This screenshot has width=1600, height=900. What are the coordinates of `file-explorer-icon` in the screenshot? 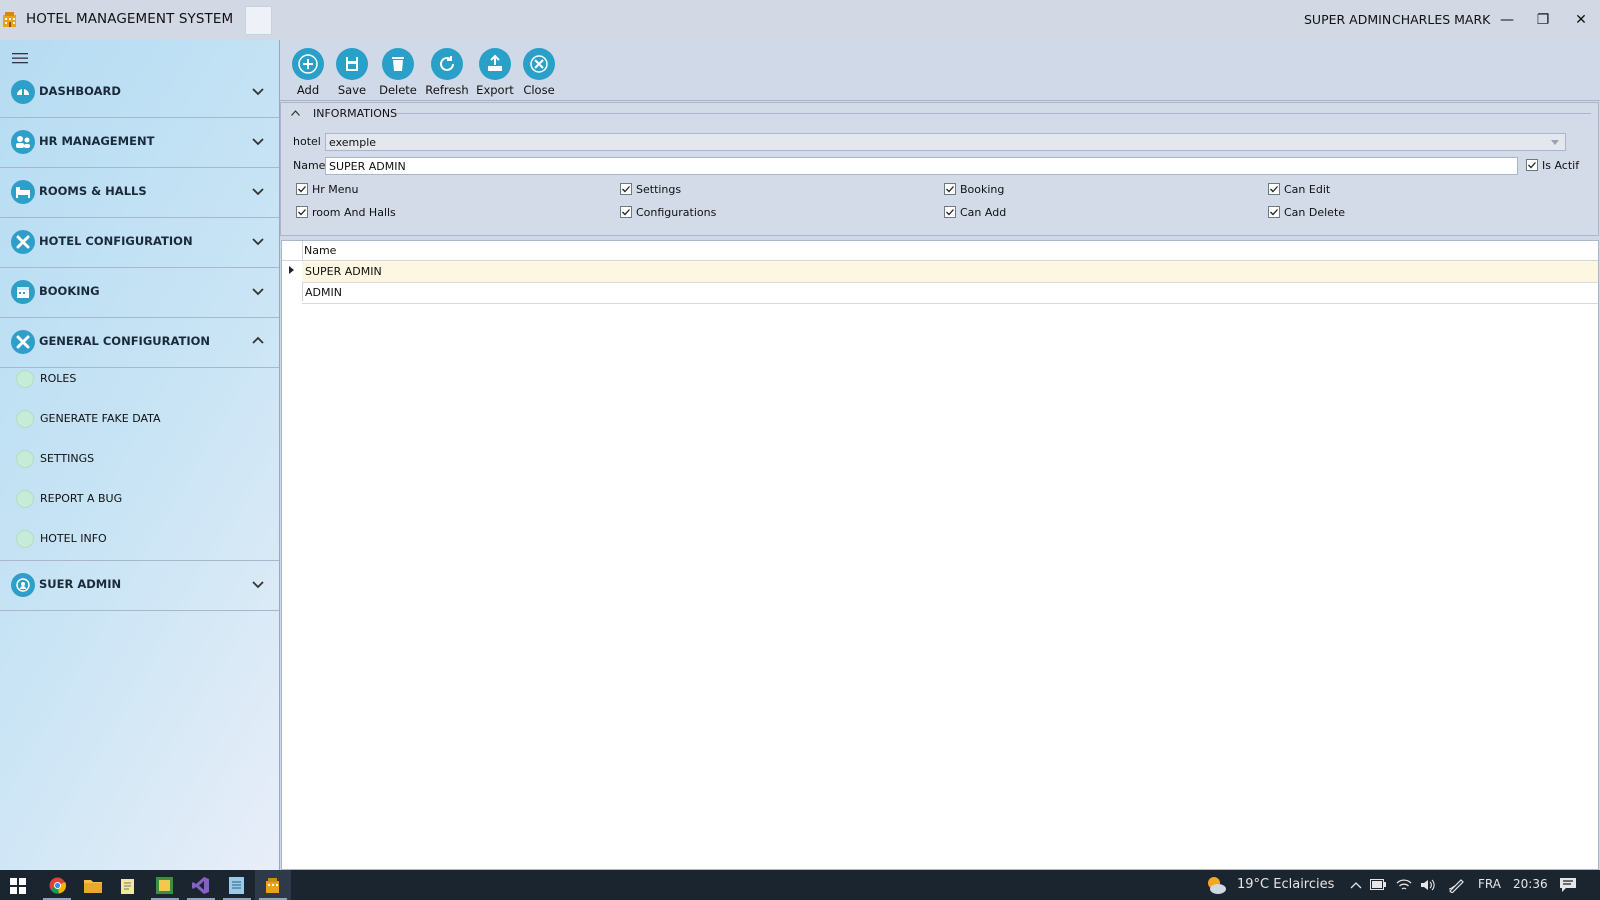 It's located at (93, 885).